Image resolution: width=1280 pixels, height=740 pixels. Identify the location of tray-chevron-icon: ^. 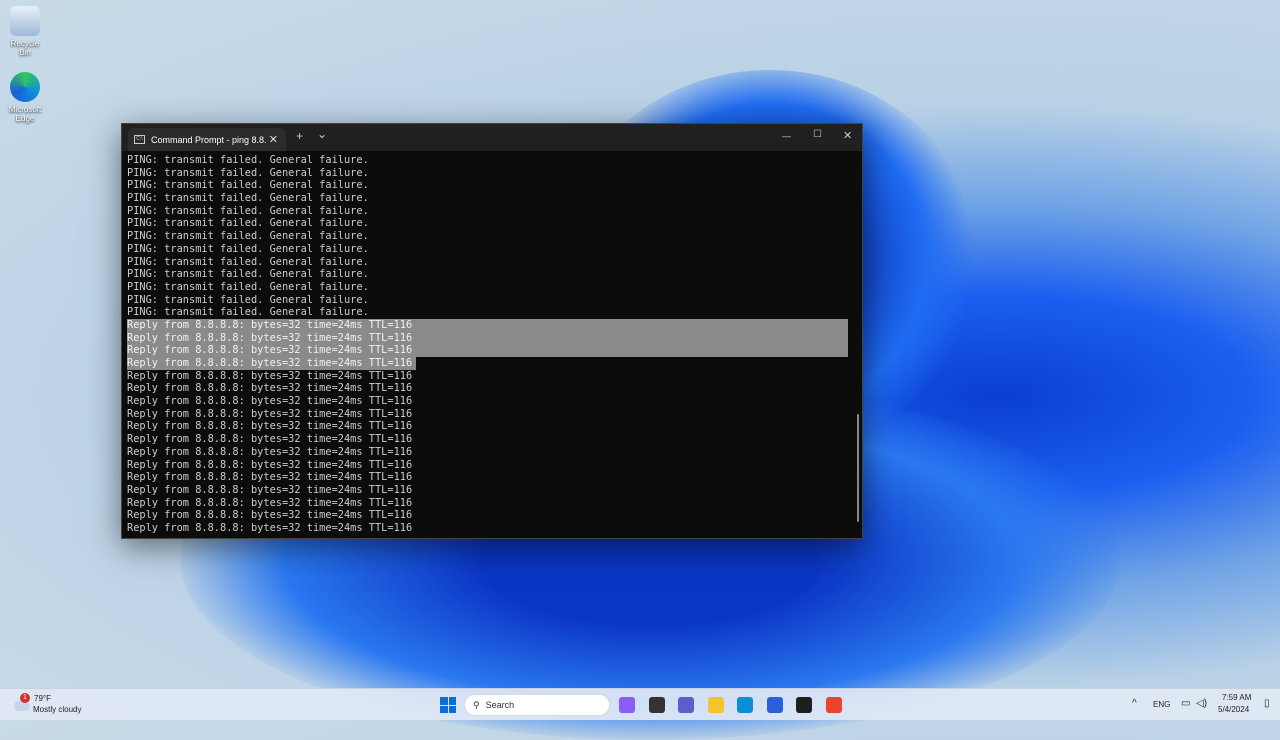
(1134, 703).